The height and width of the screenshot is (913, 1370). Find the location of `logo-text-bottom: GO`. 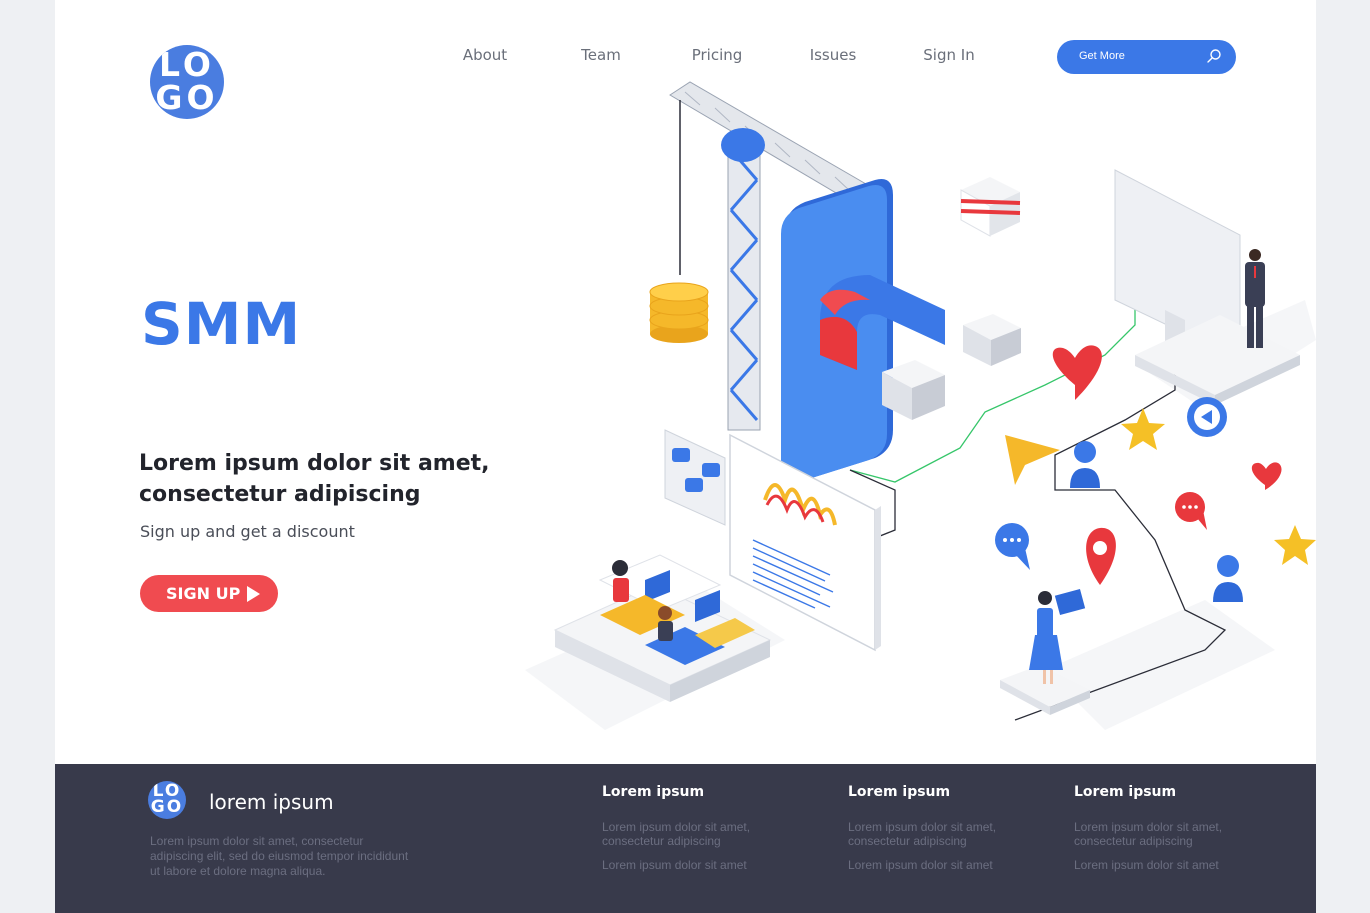

logo-text-bottom: GO is located at coordinates (187, 97).